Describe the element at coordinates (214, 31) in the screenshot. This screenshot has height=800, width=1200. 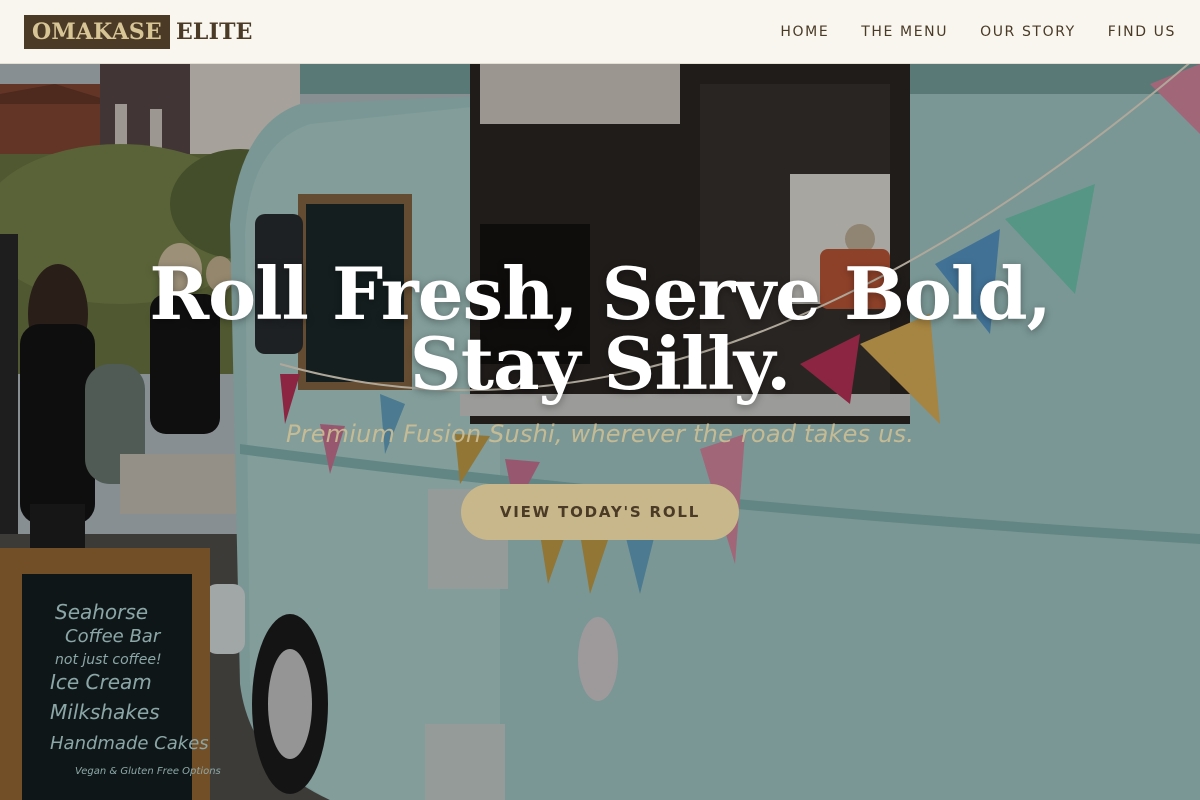
I see `logo-text: ELITE` at that location.